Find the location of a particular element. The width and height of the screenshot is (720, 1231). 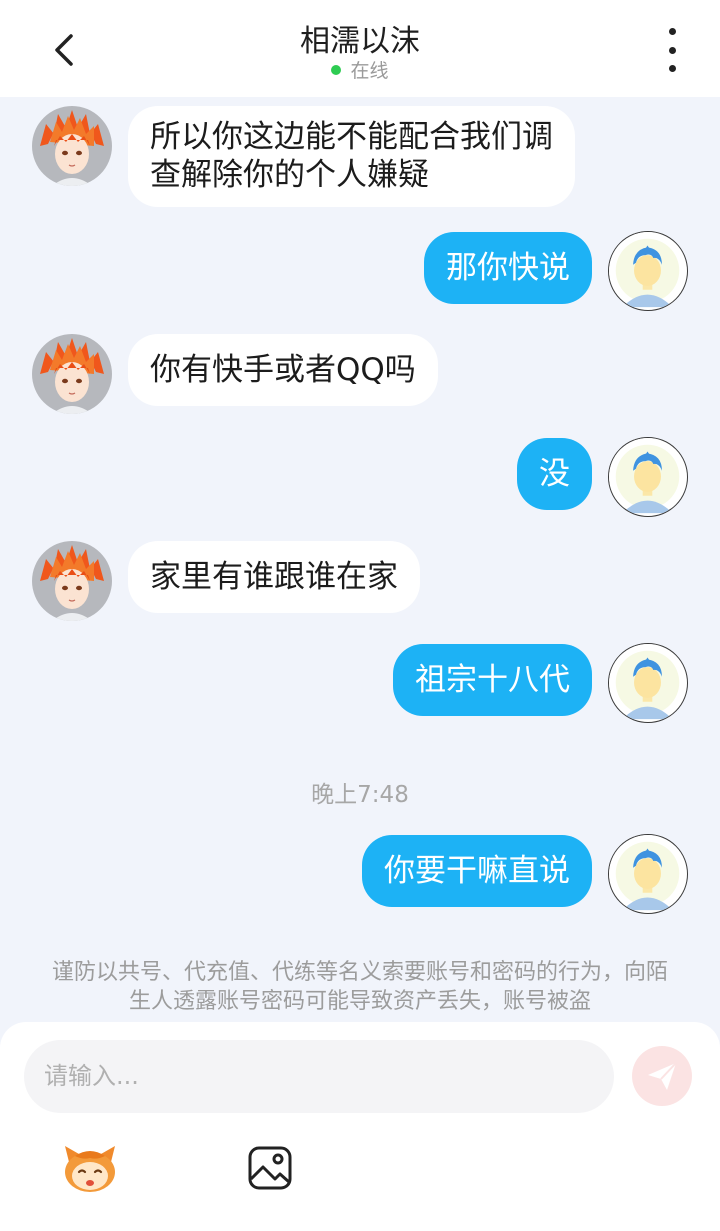

image-button is located at coordinates (270, 1168).